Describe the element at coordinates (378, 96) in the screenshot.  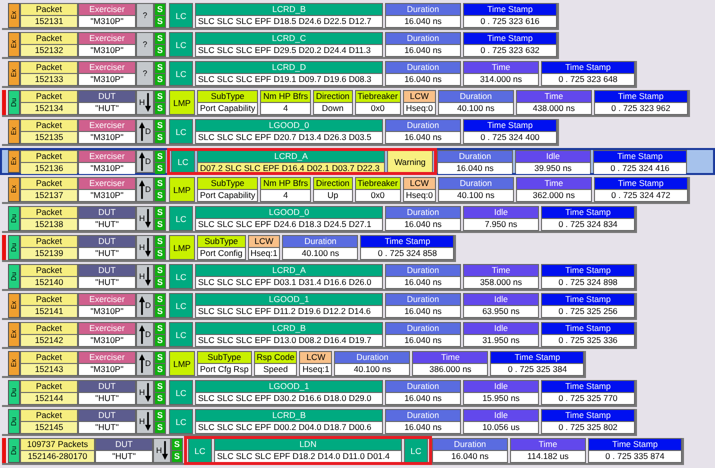
I see `field-header: Tiebreaker` at that location.